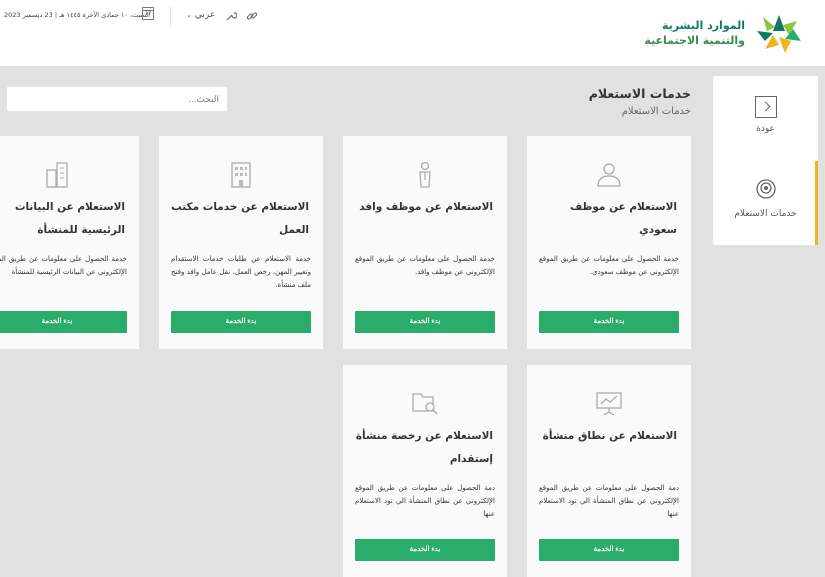  What do you see at coordinates (424, 447) in the screenshot?
I see `card-title: الاستعلام عن رخصة منشأة إستقدام` at bounding box center [424, 447].